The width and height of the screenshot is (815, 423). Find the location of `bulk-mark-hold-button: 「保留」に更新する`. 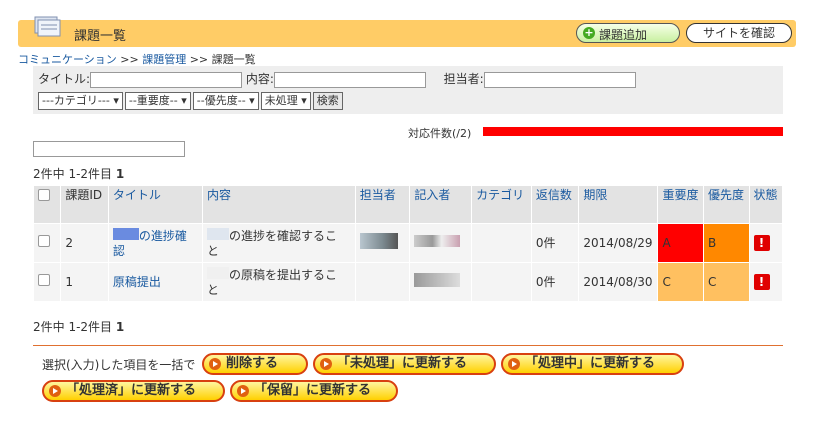

bulk-mark-hold-button: 「保留」に更新する is located at coordinates (314, 391).